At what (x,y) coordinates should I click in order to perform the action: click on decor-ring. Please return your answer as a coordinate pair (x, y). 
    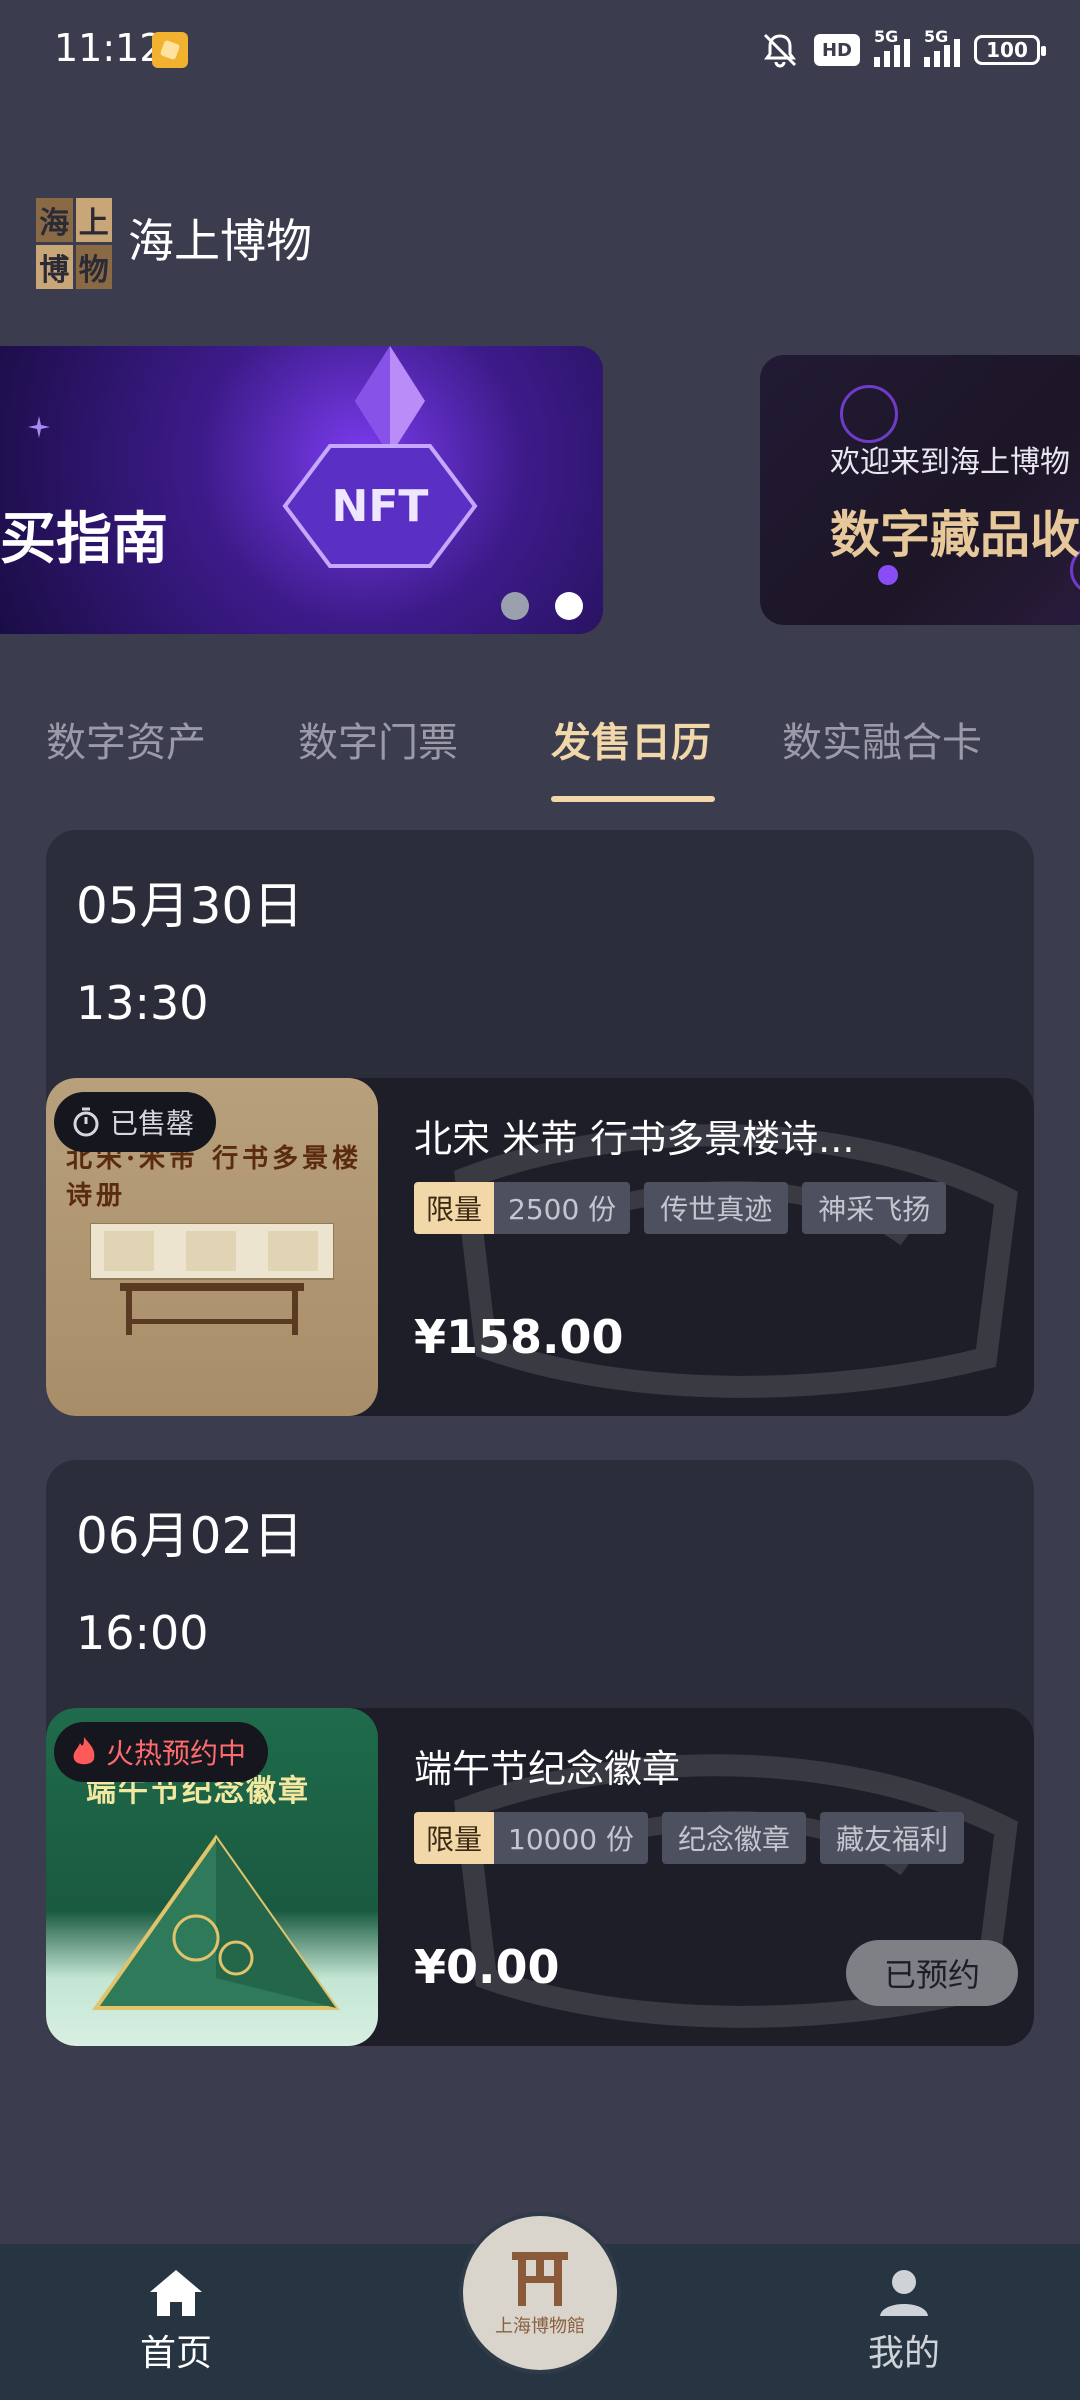
    Looking at the image, I should click on (869, 414).